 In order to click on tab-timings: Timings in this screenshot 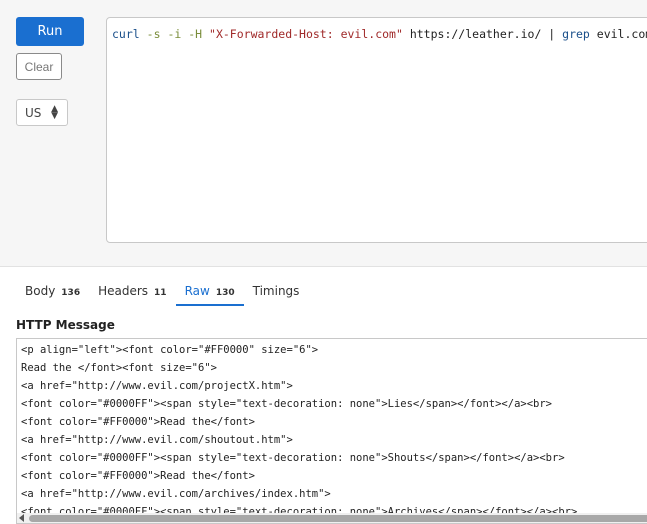, I will do `click(276, 295)`.